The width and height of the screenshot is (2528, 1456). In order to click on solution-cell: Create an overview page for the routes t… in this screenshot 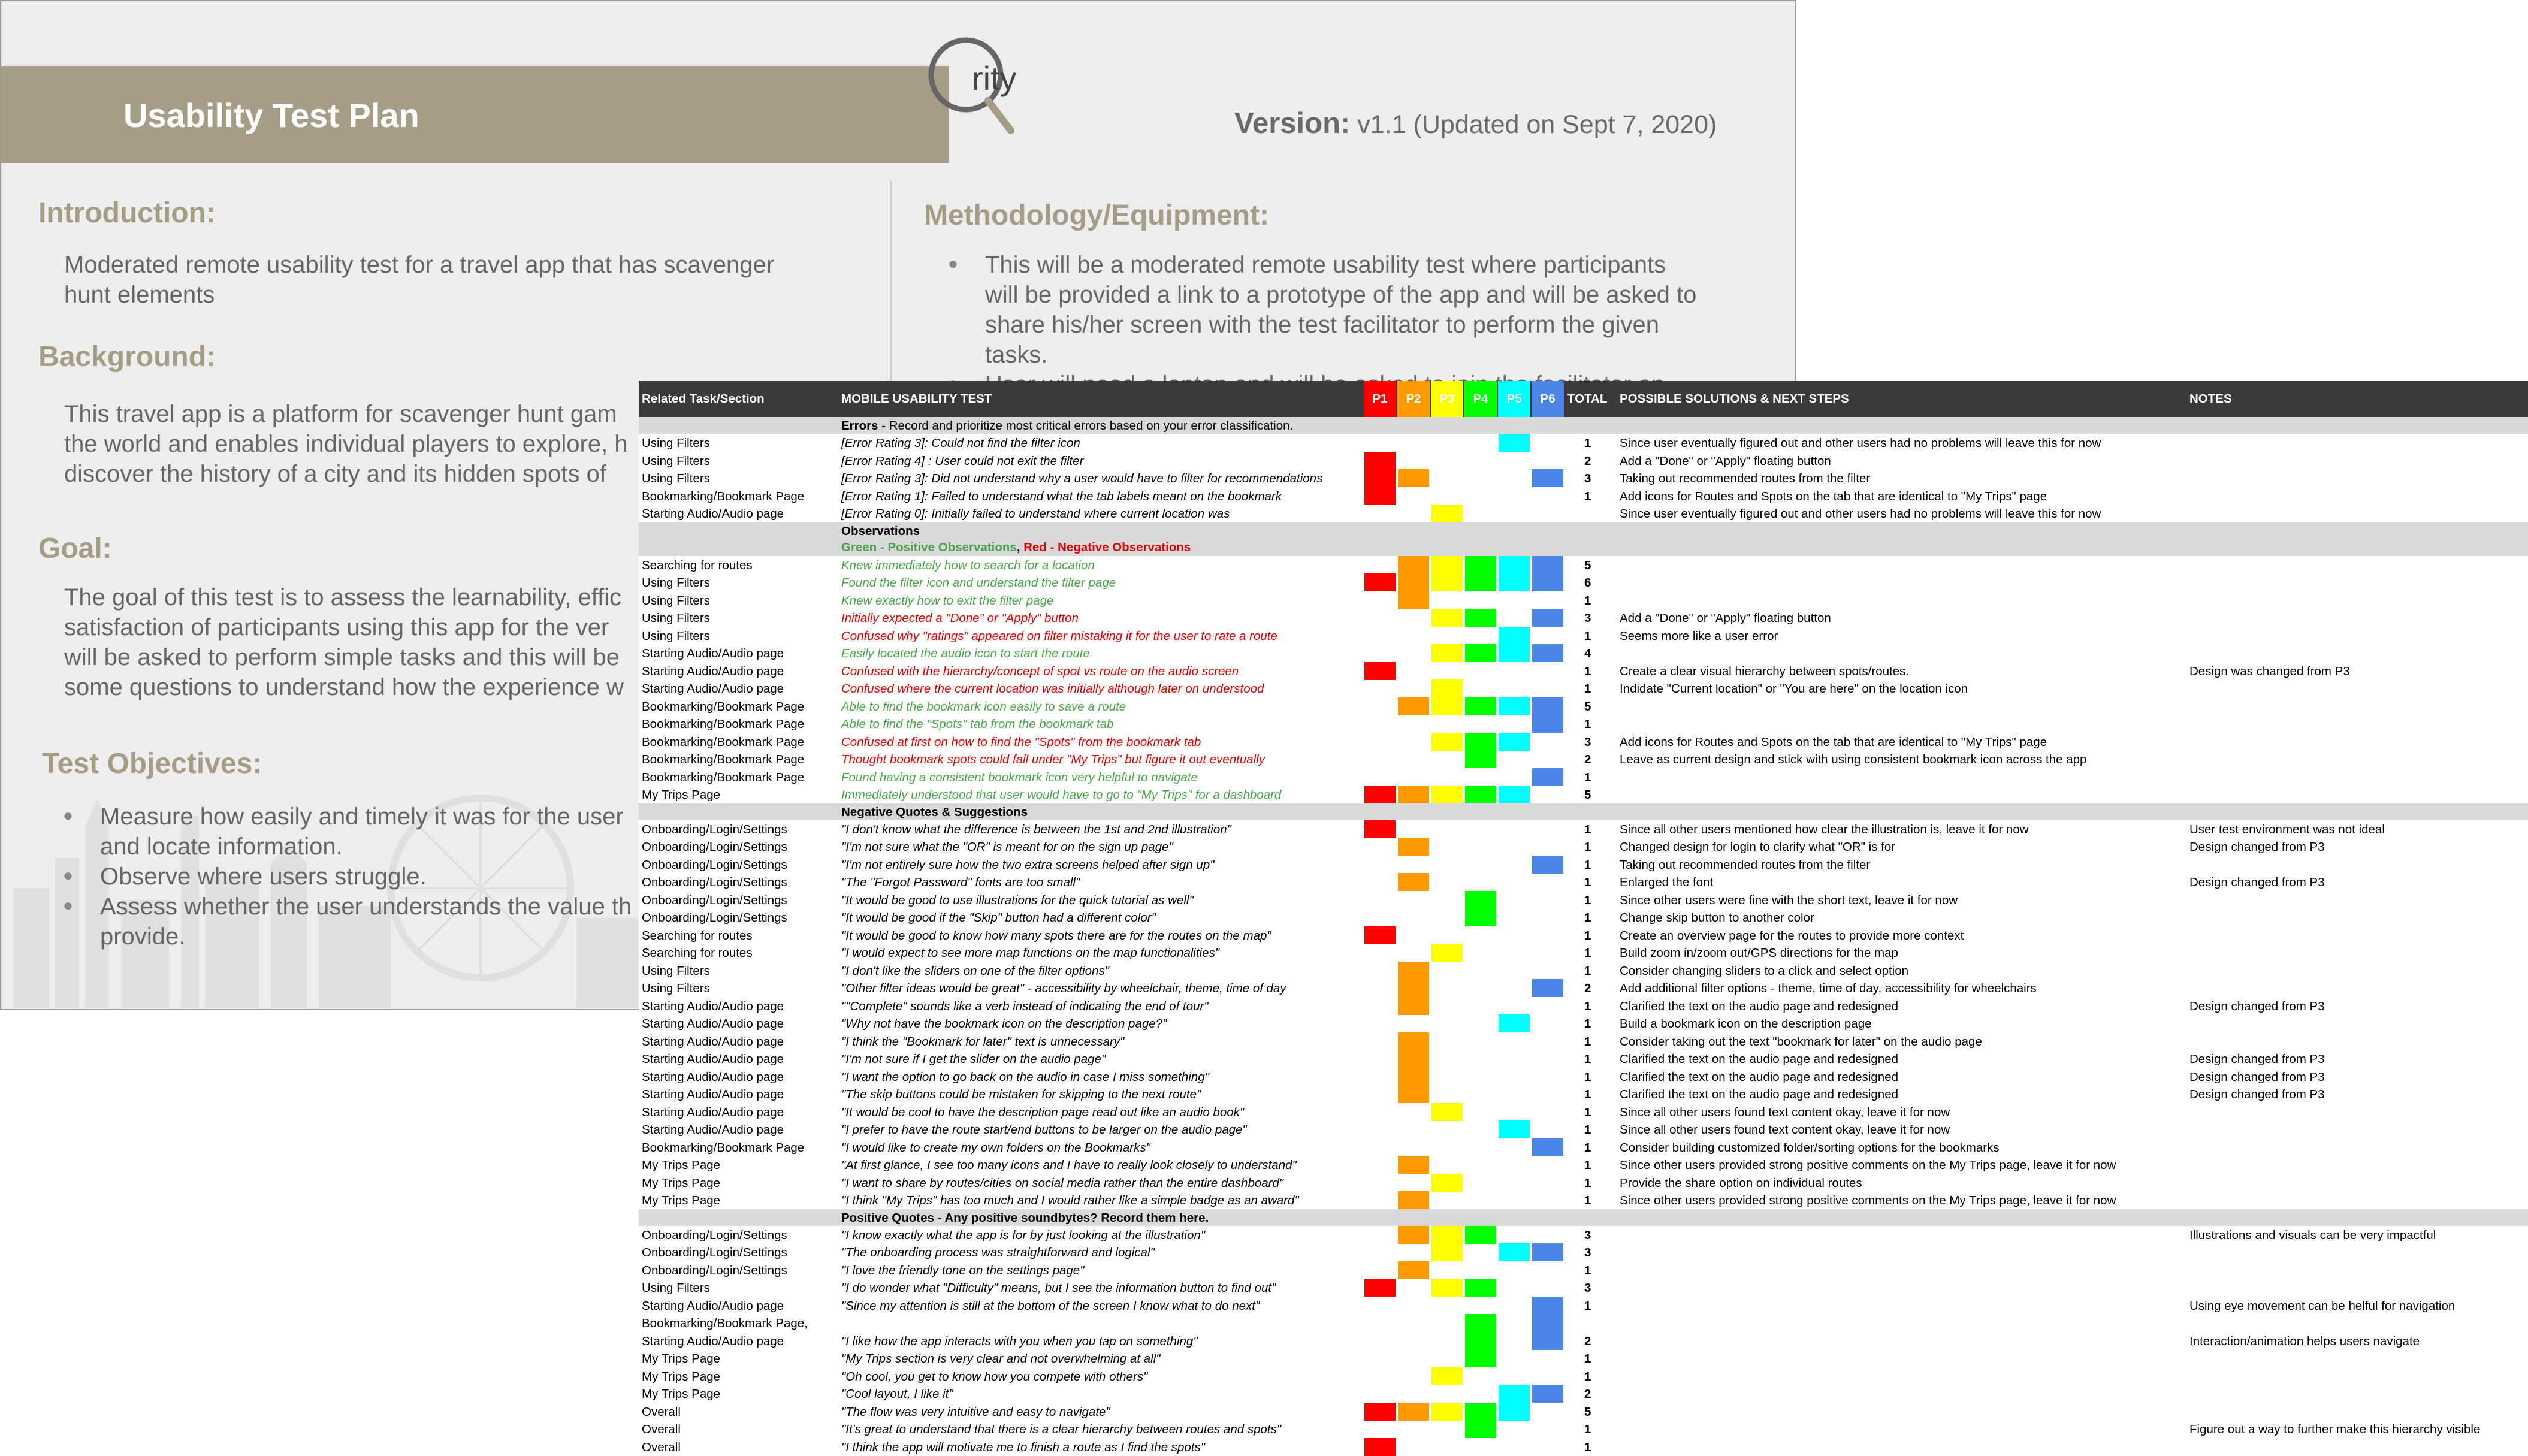, I will do `click(1792, 936)`.